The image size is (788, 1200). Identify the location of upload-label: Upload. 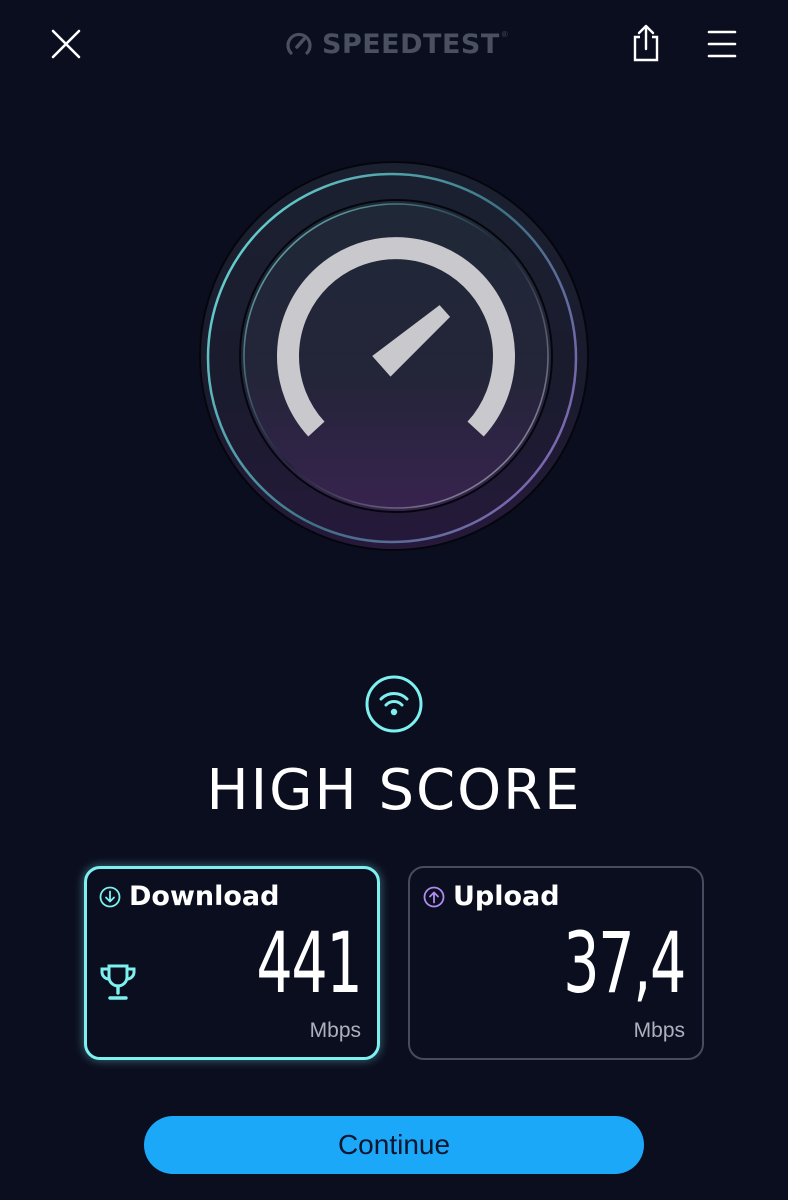
(506, 896).